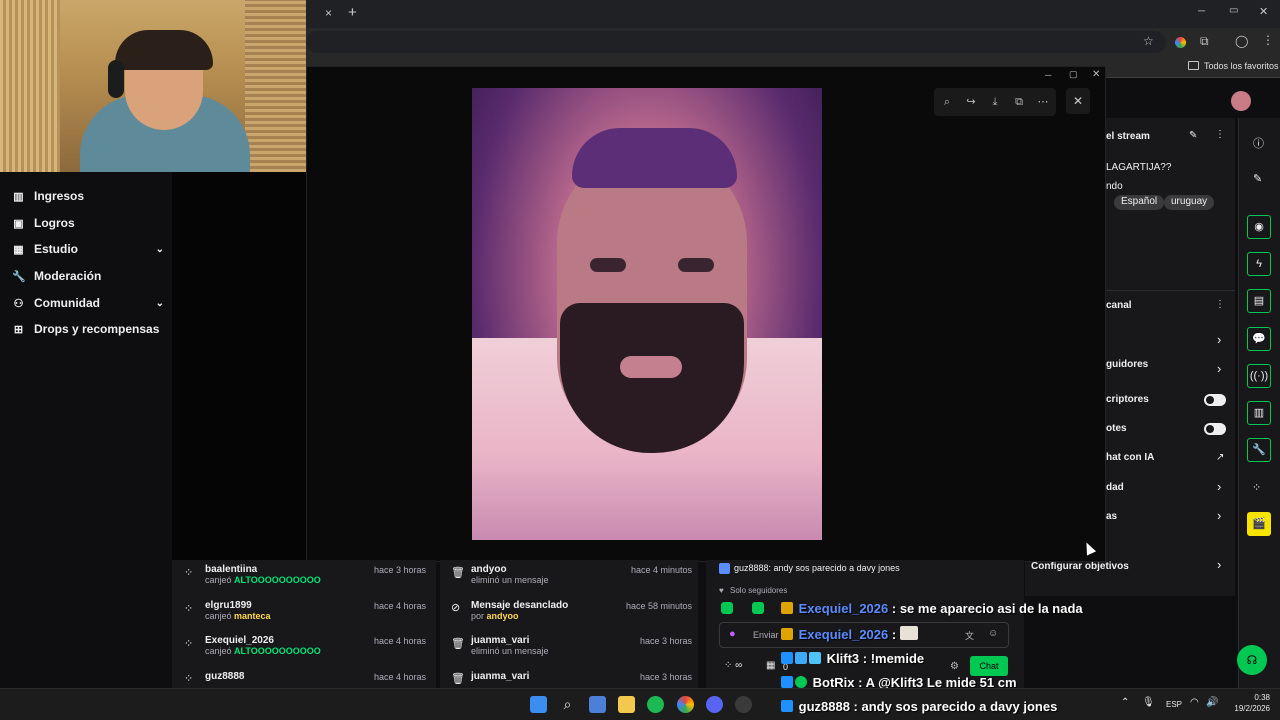  What do you see at coordinates (567, 704) in the screenshot?
I see `search-icon: ⌕` at bounding box center [567, 704].